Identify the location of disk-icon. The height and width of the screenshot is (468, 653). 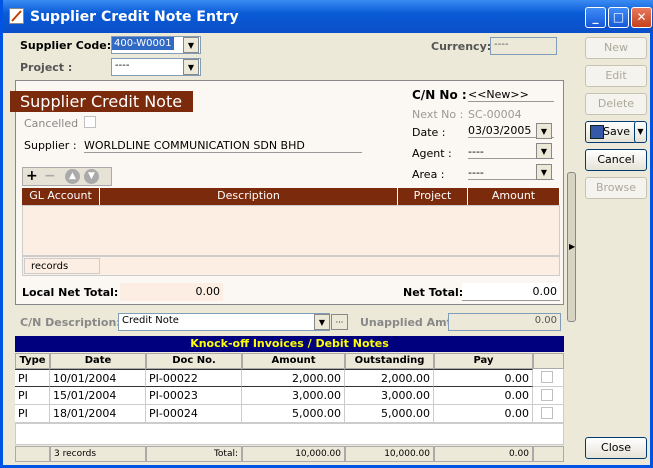
(597, 132).